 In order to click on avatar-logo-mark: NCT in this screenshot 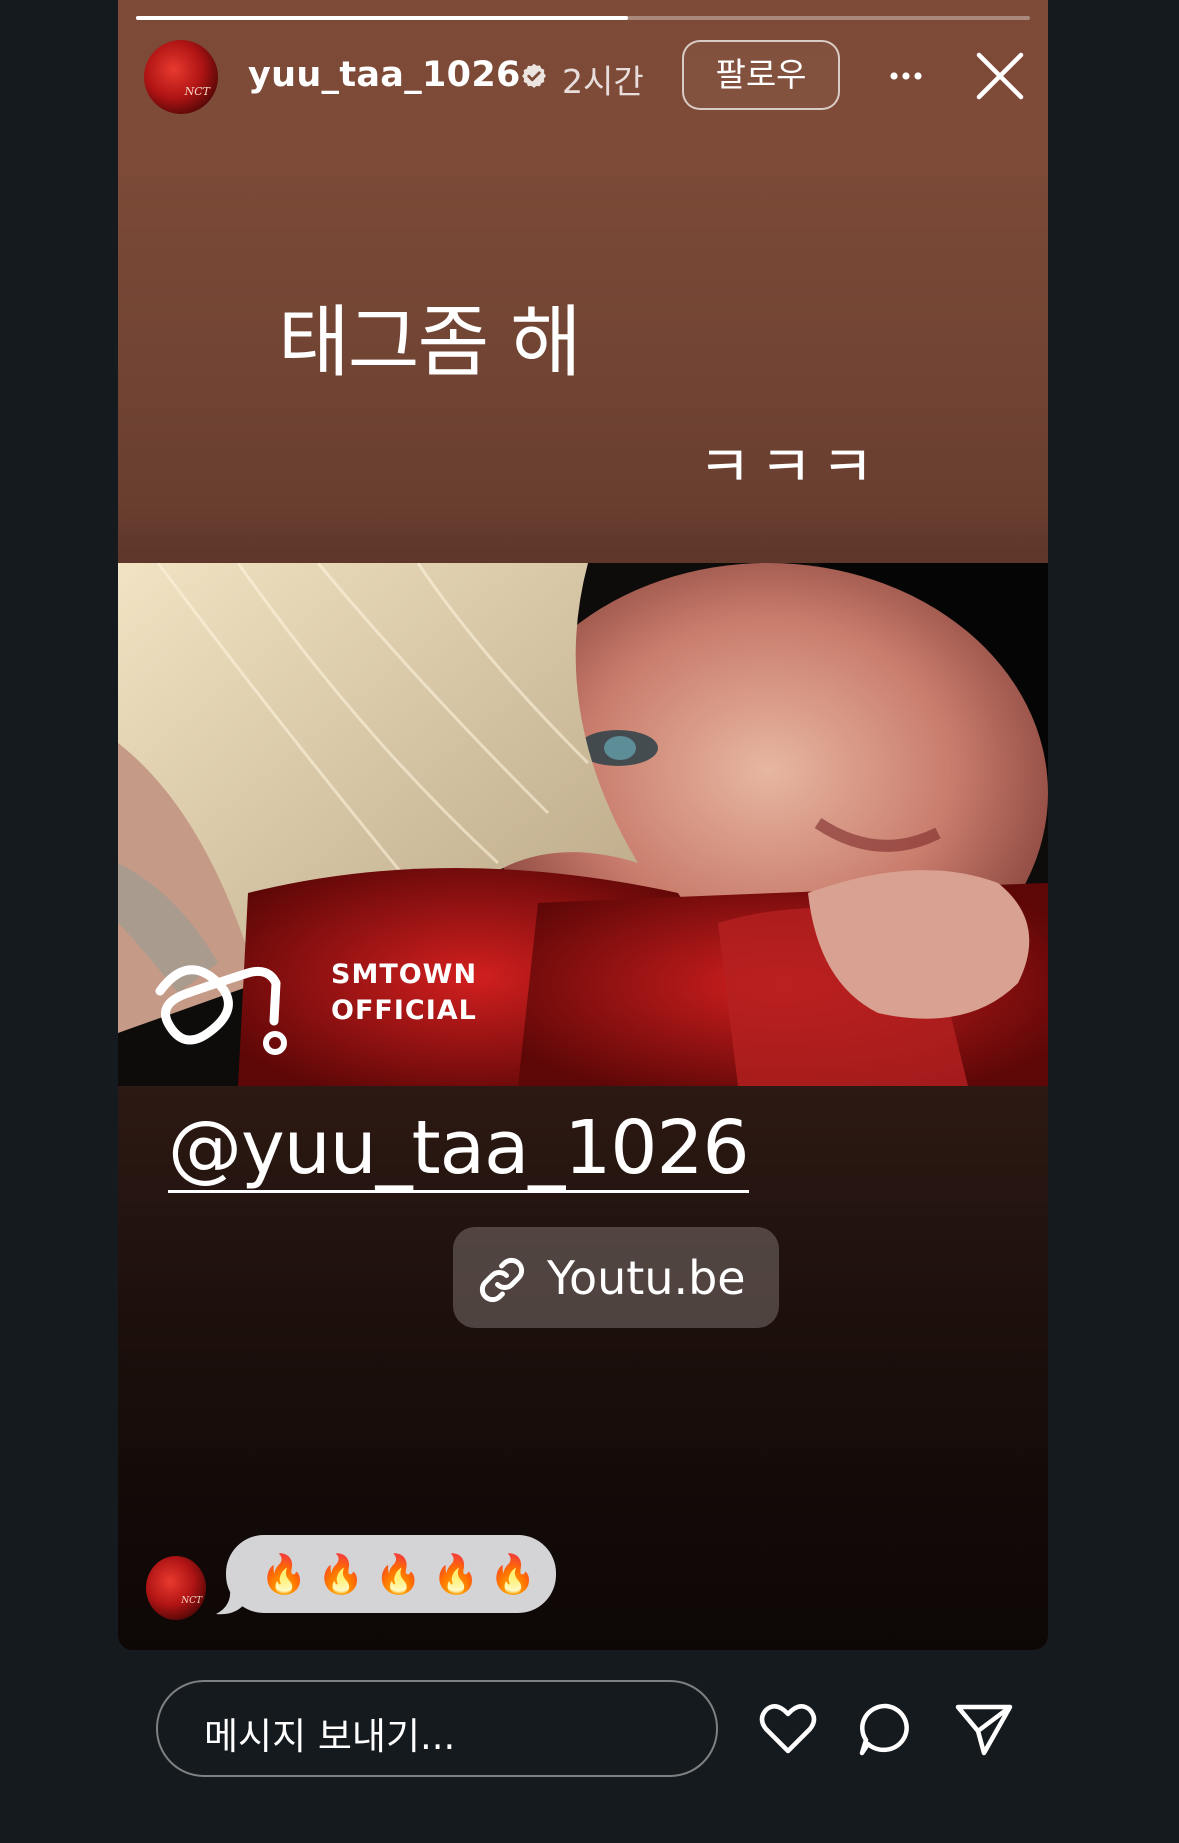, I will do `click(197, 91)`.